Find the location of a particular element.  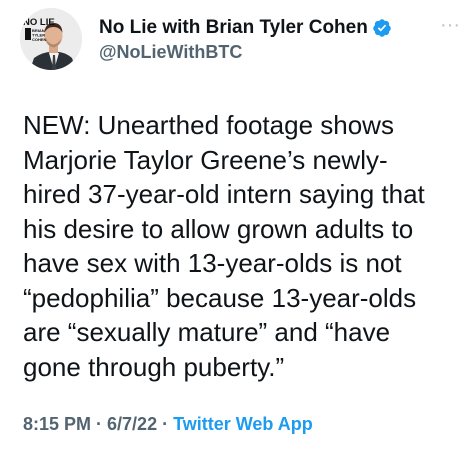

avatar: NO LIE BRIAN TYLER COHEN is located at coordinates (51, 39).